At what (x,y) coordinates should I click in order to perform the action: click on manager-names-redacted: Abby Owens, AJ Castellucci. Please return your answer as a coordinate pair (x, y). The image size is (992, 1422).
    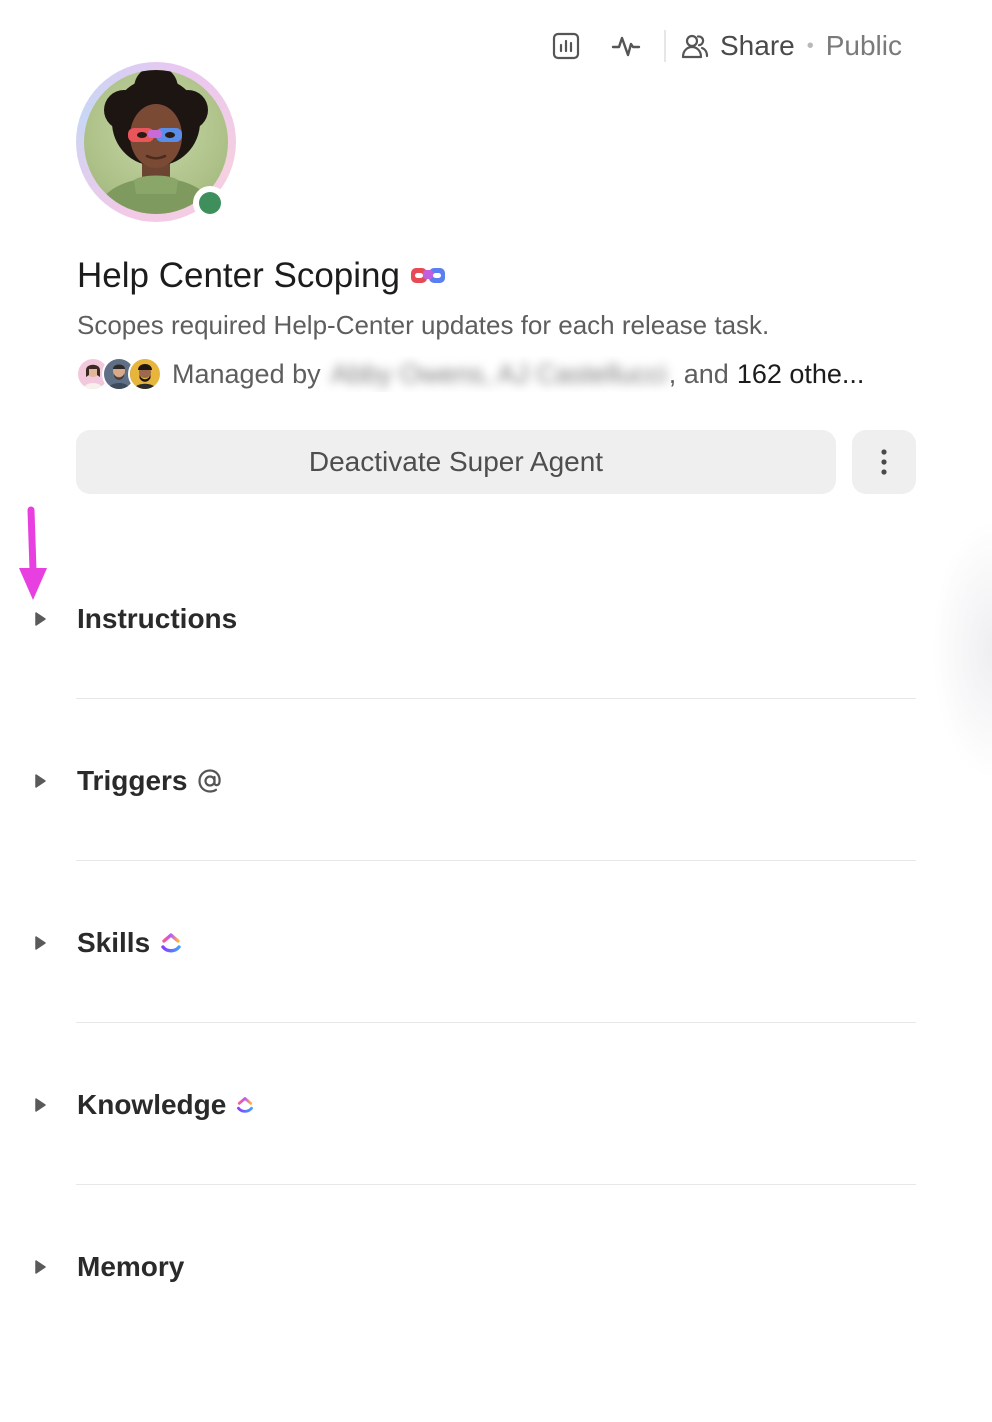
    Looking at the image, I should click on (498, 373).